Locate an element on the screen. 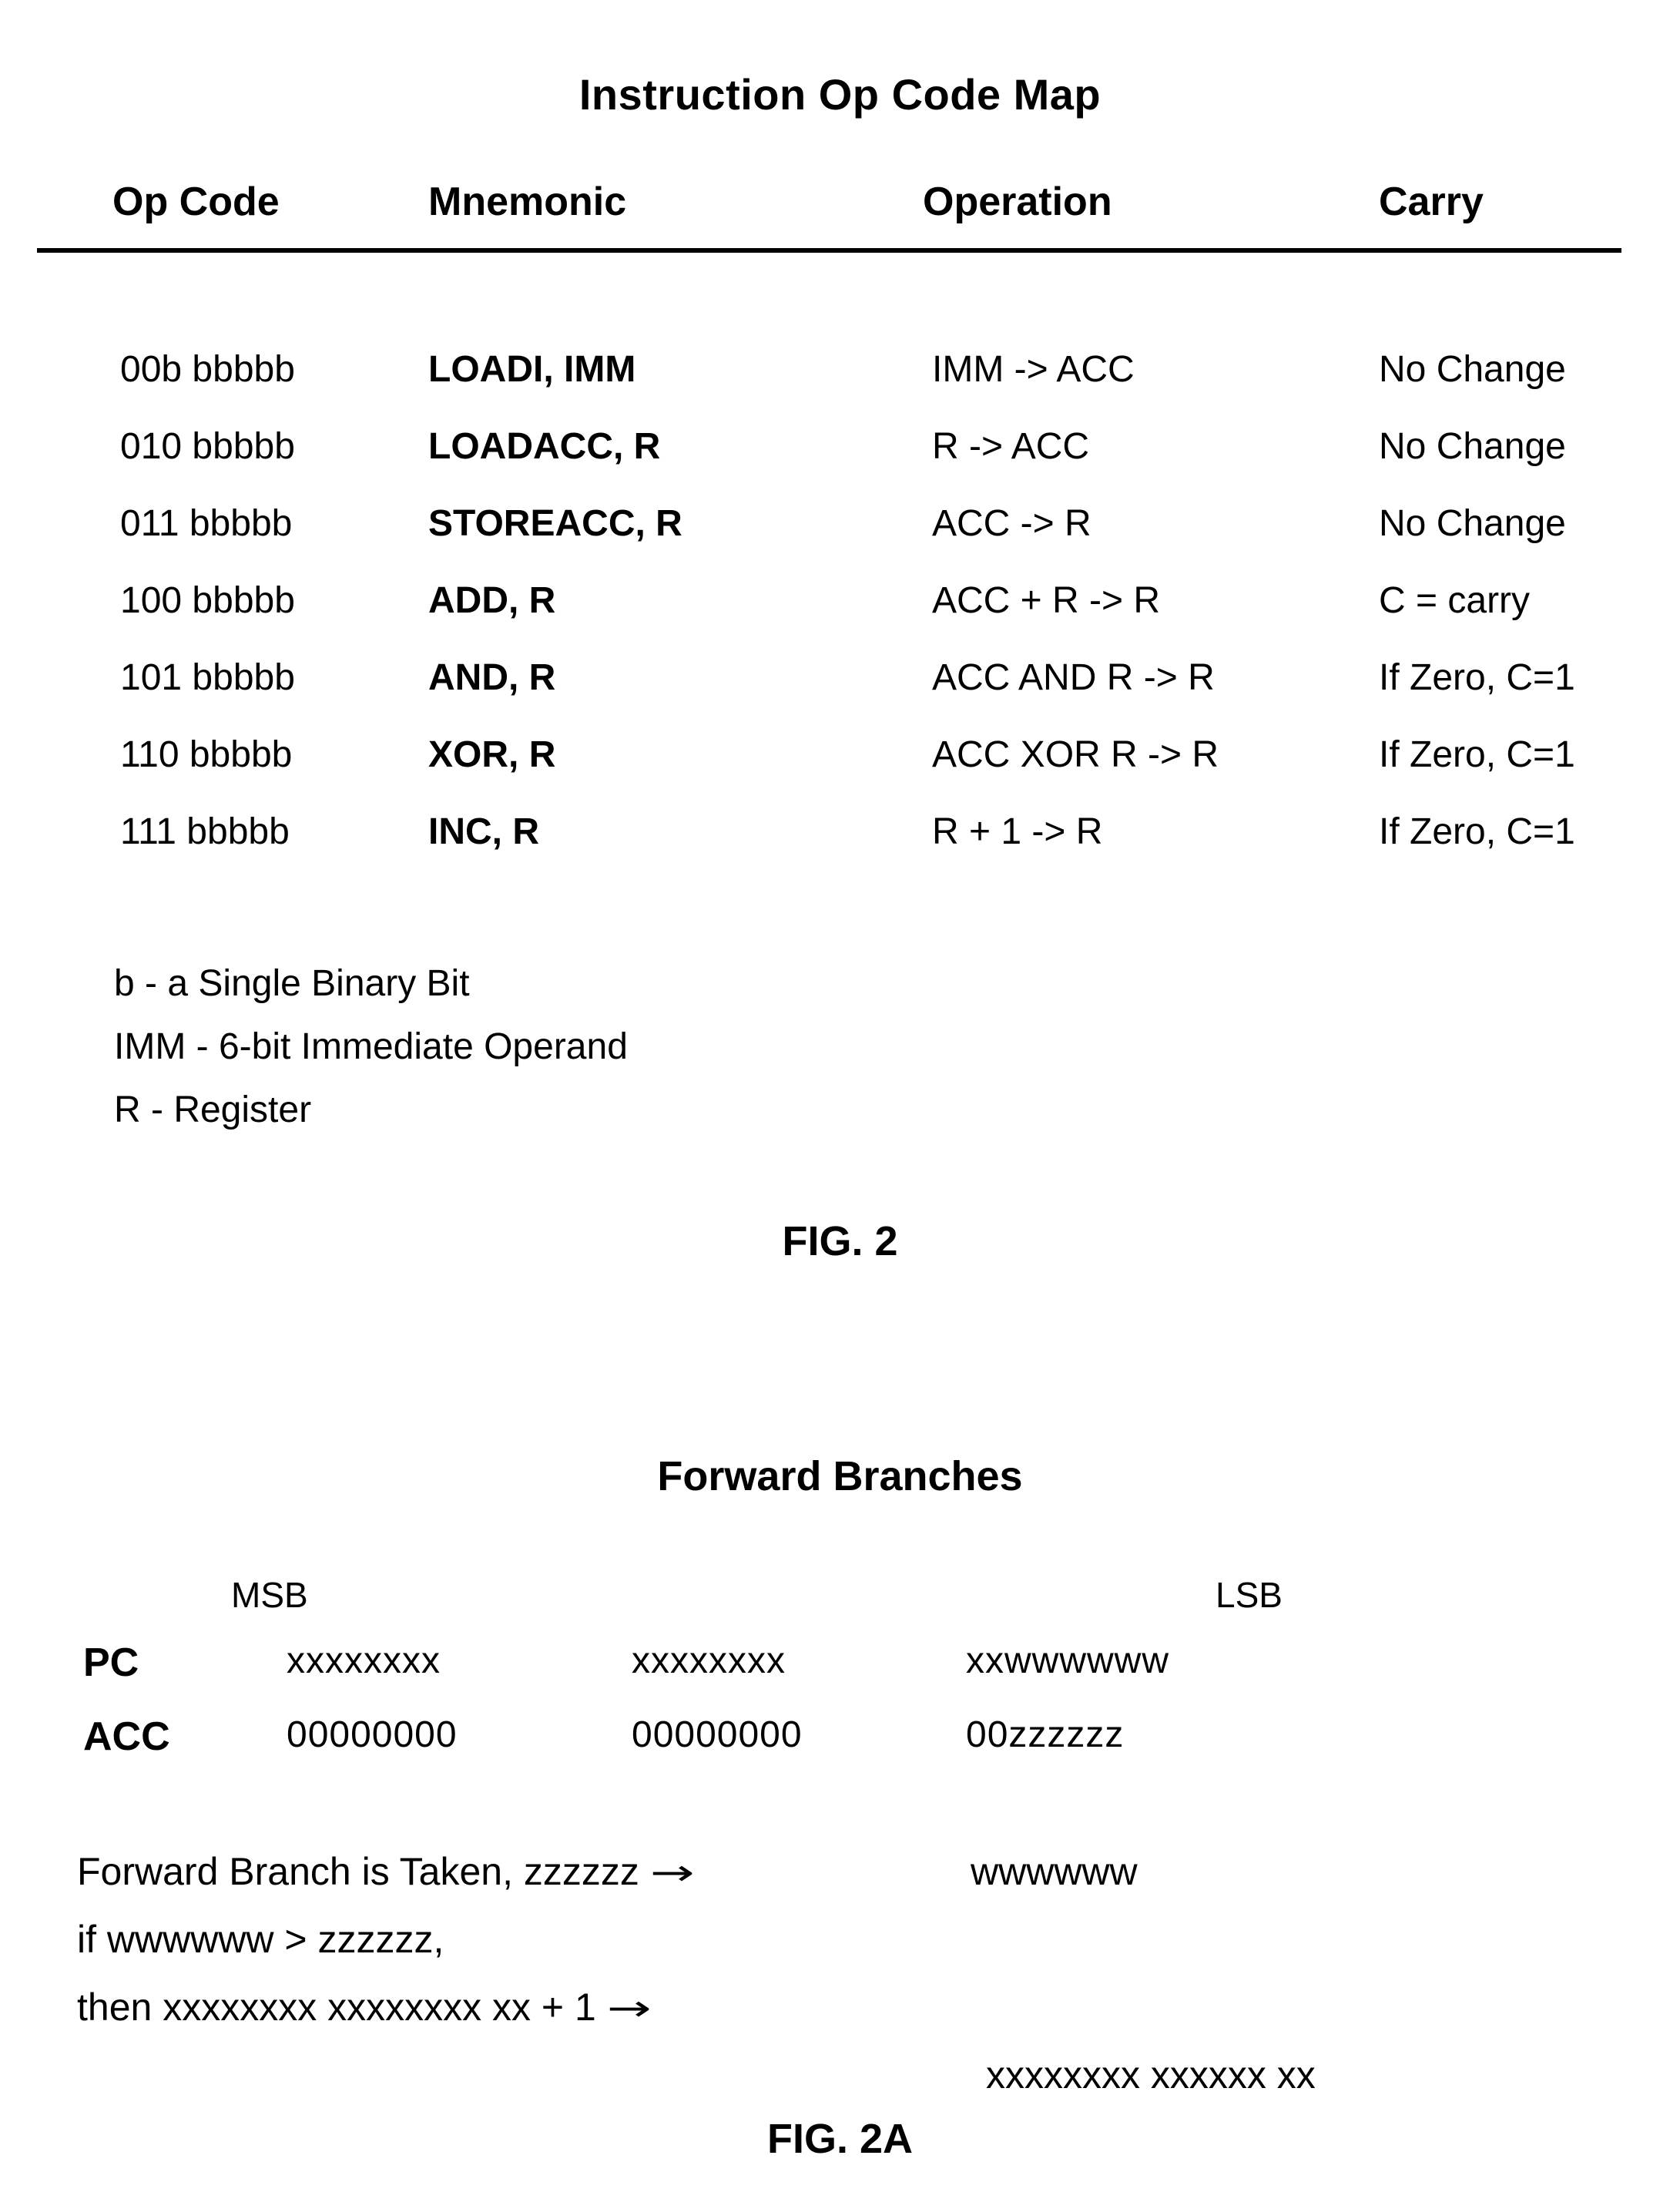  register-bits-group-2: 00000000 is located at coordinates (717, 1734).